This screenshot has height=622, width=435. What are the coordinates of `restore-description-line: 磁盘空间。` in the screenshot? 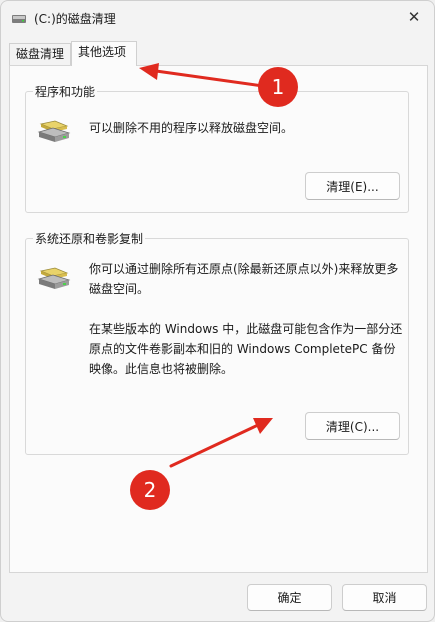 It's located at (119, 289).